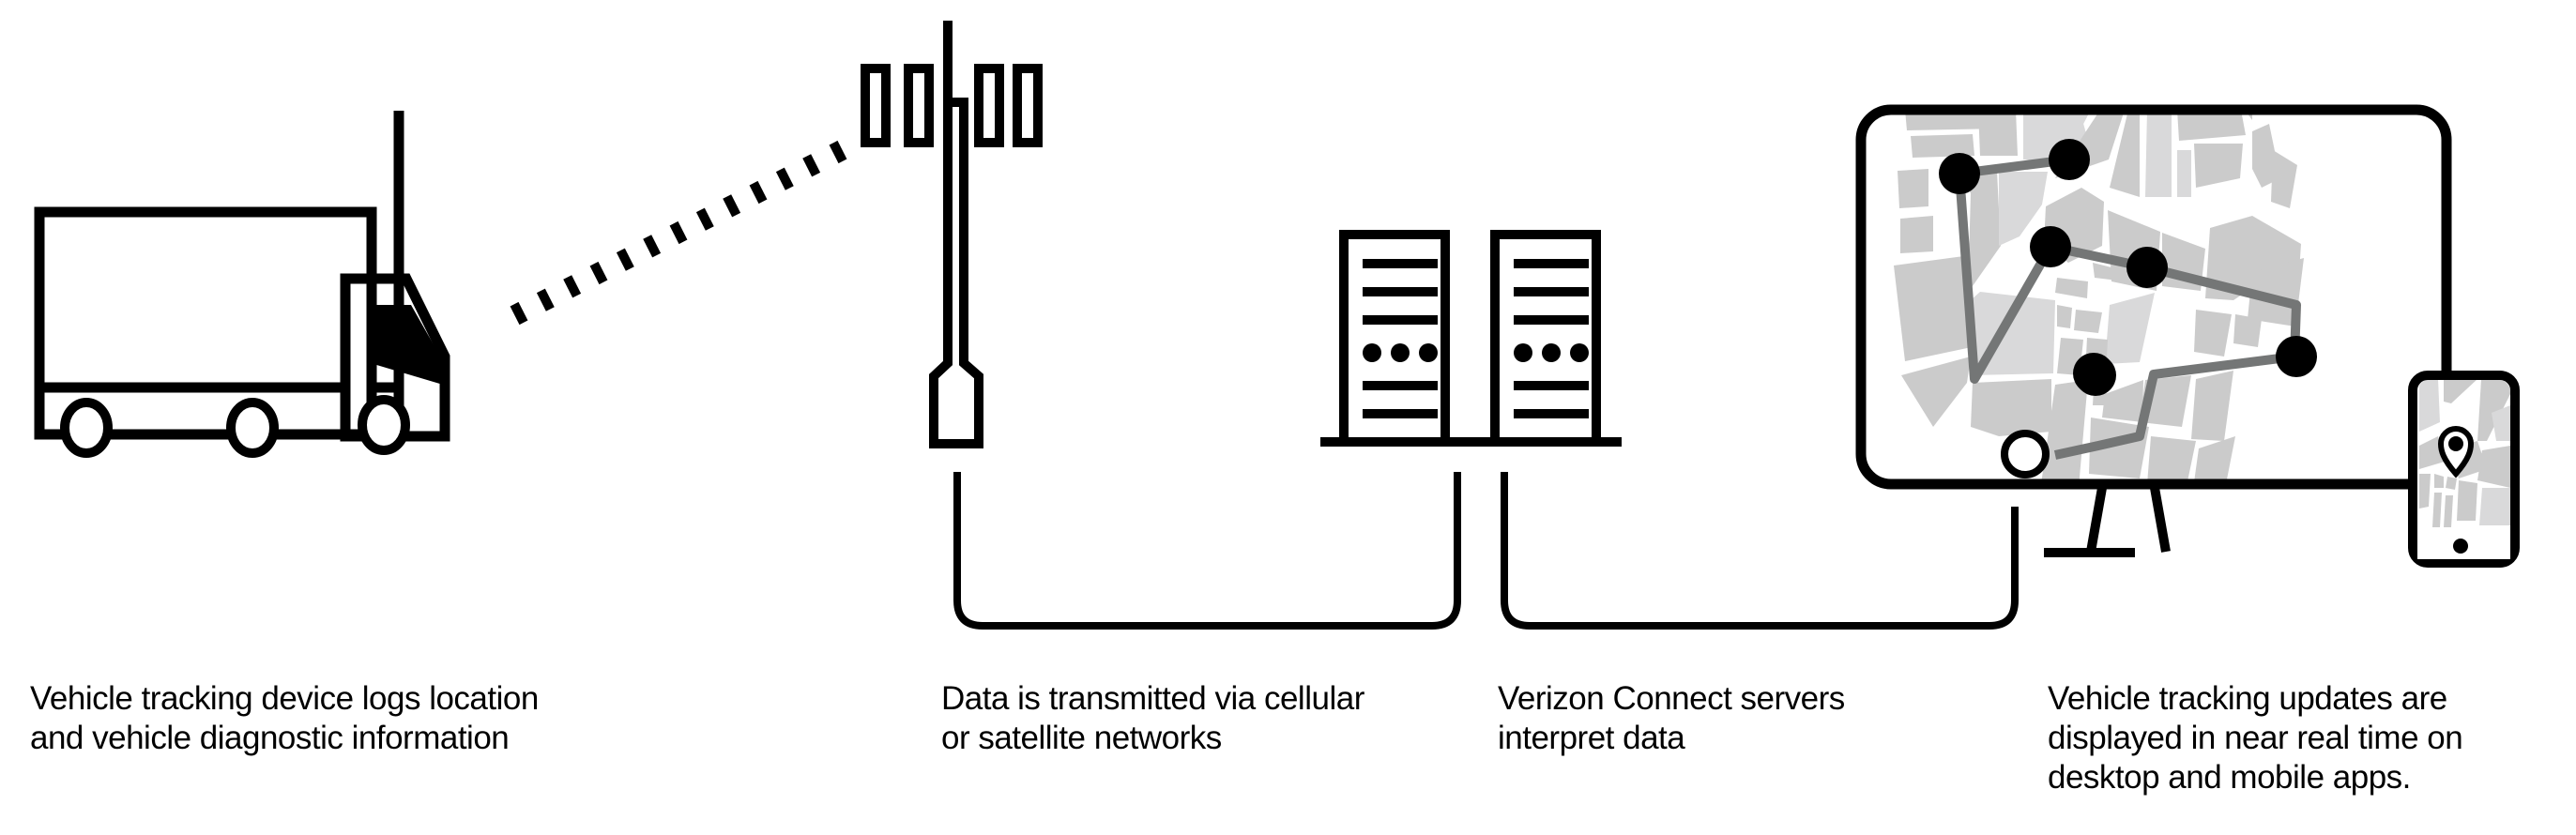 This screenshot has height=835, width=2576. Describe the element at coordinates (252, 428) in the screenshot. I see `truck-wheel-middle` at that location.